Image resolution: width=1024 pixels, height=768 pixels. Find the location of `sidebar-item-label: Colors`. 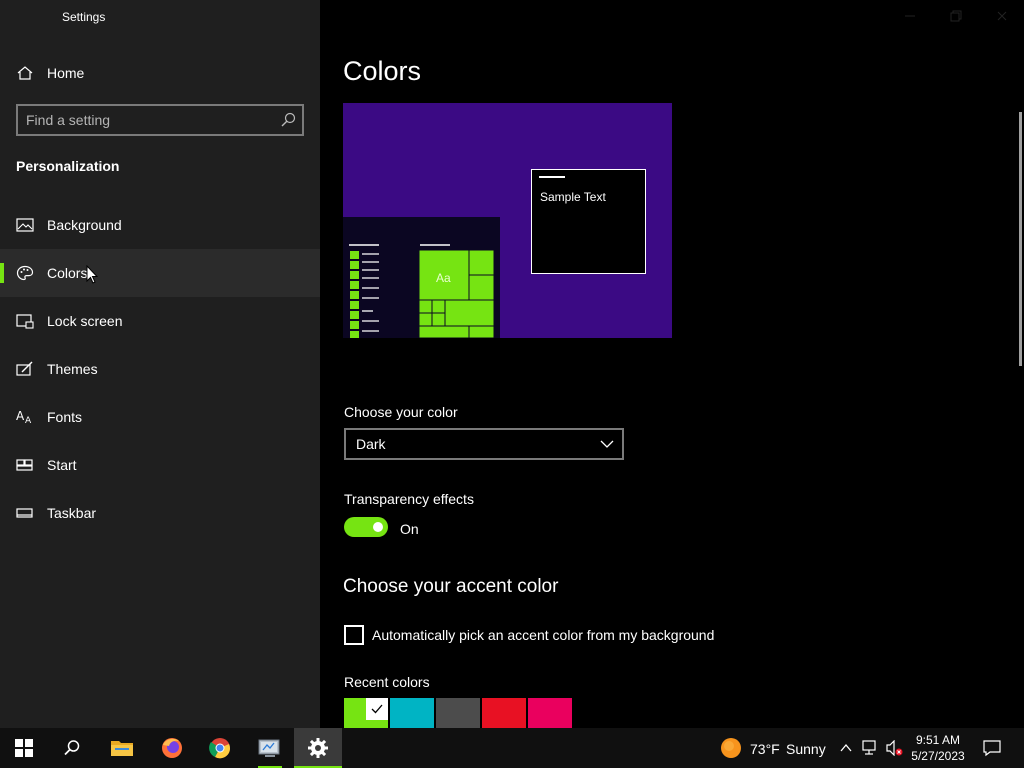

sidebar-item-label: Colors is located at coordinates (67, 273).